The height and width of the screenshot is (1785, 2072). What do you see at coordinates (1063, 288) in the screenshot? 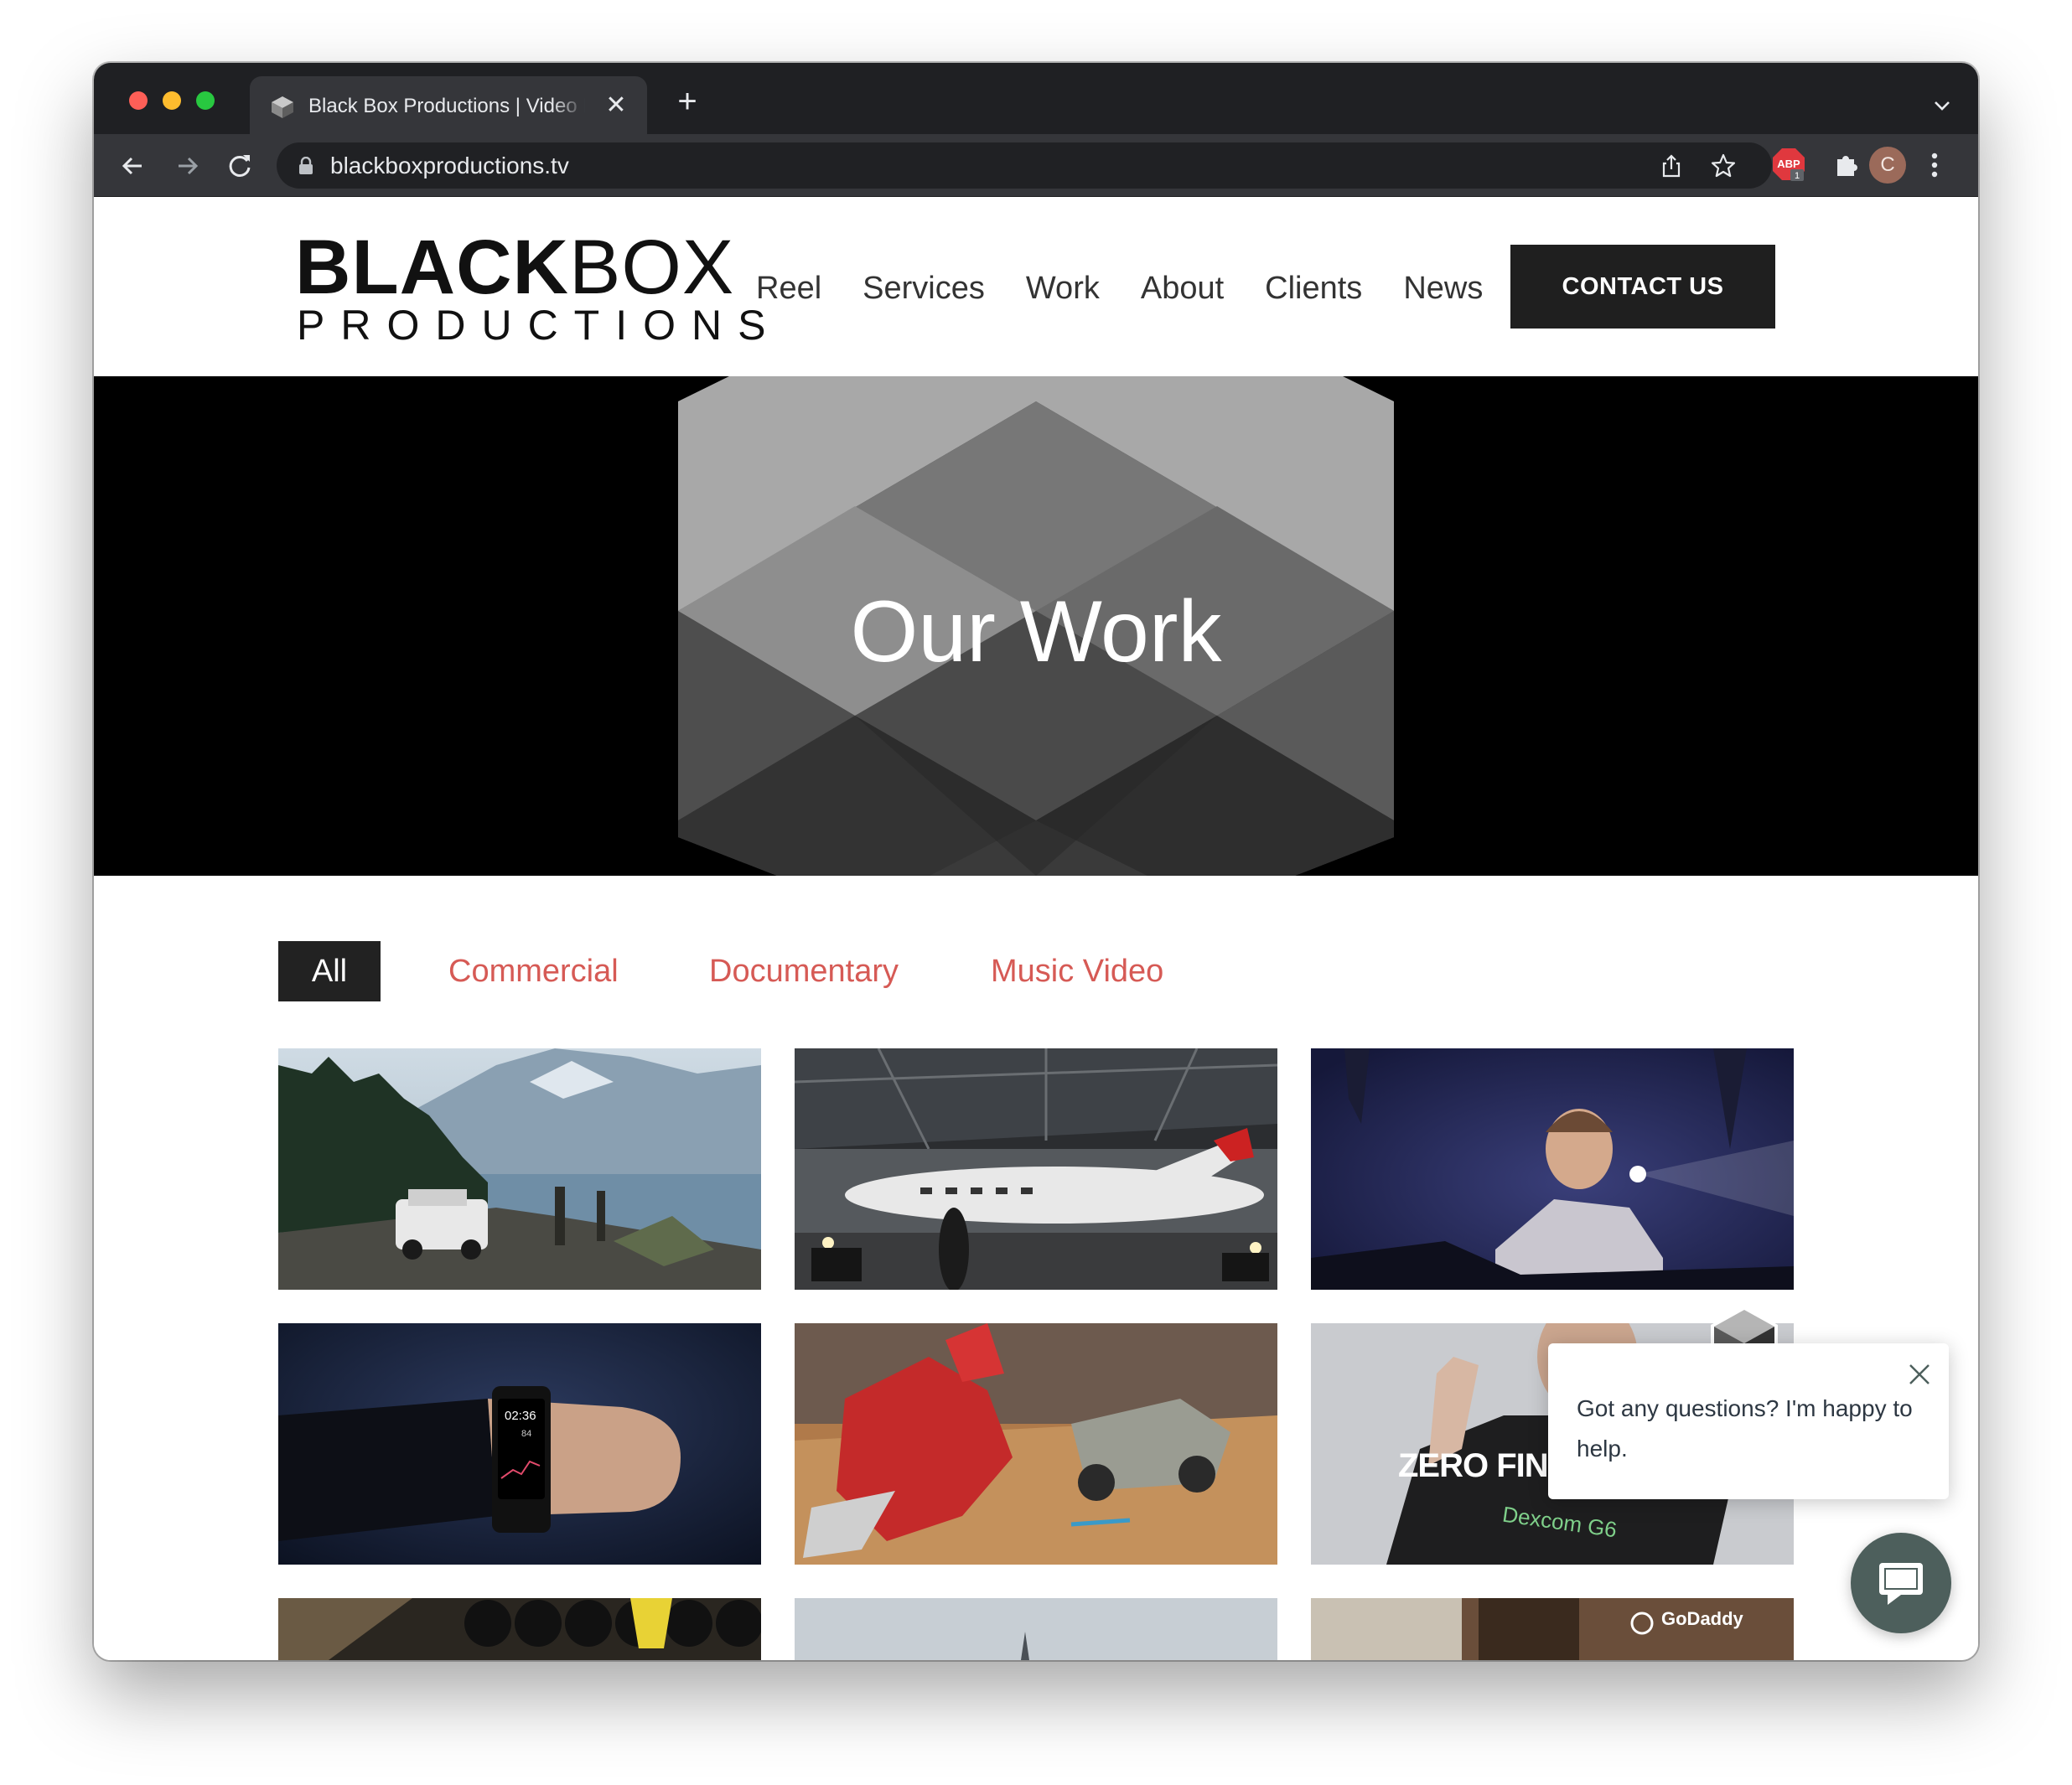
I see `nav-work: Work` at bounding box center [1063, 288].